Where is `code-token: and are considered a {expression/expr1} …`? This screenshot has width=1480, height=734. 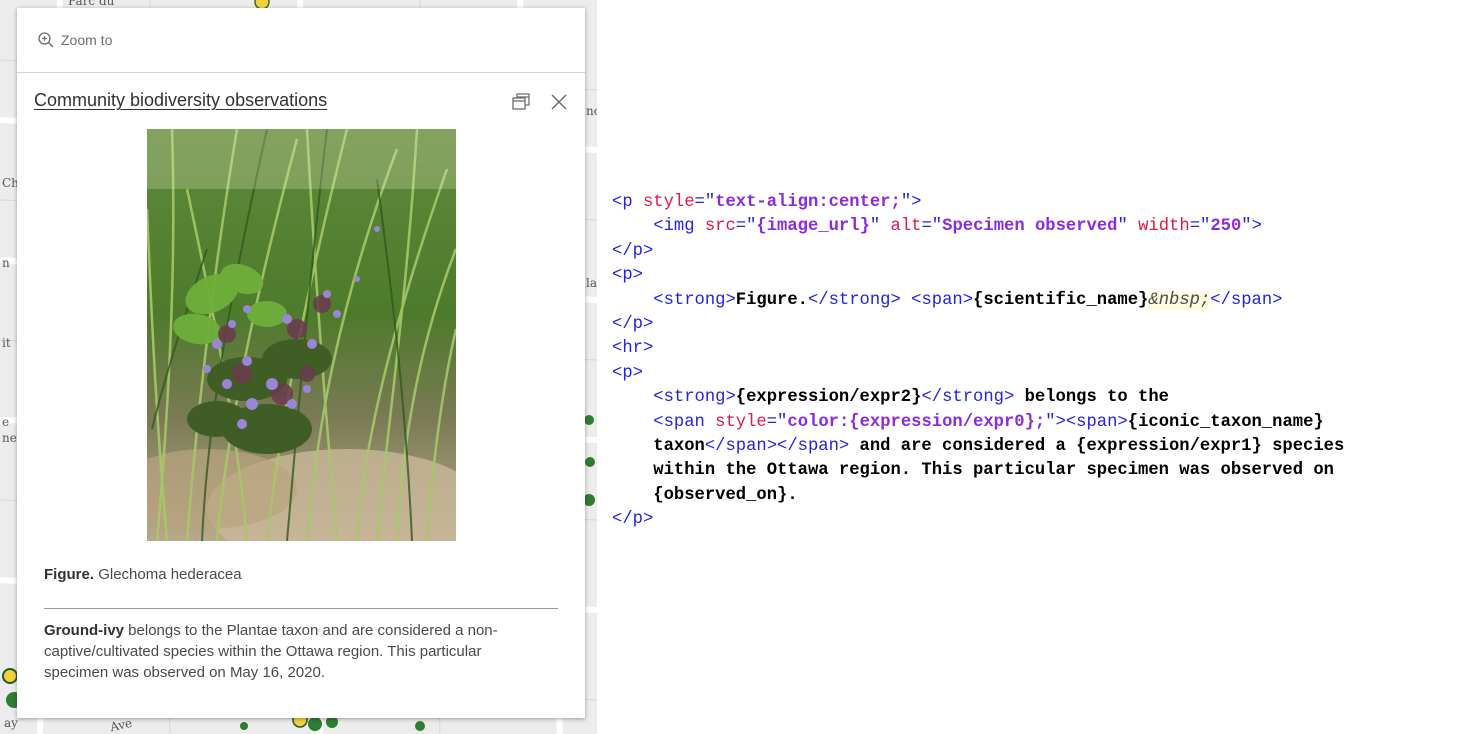
code-token: and are considered a {expression/expr1} … is located at coordinates (1097, 447).